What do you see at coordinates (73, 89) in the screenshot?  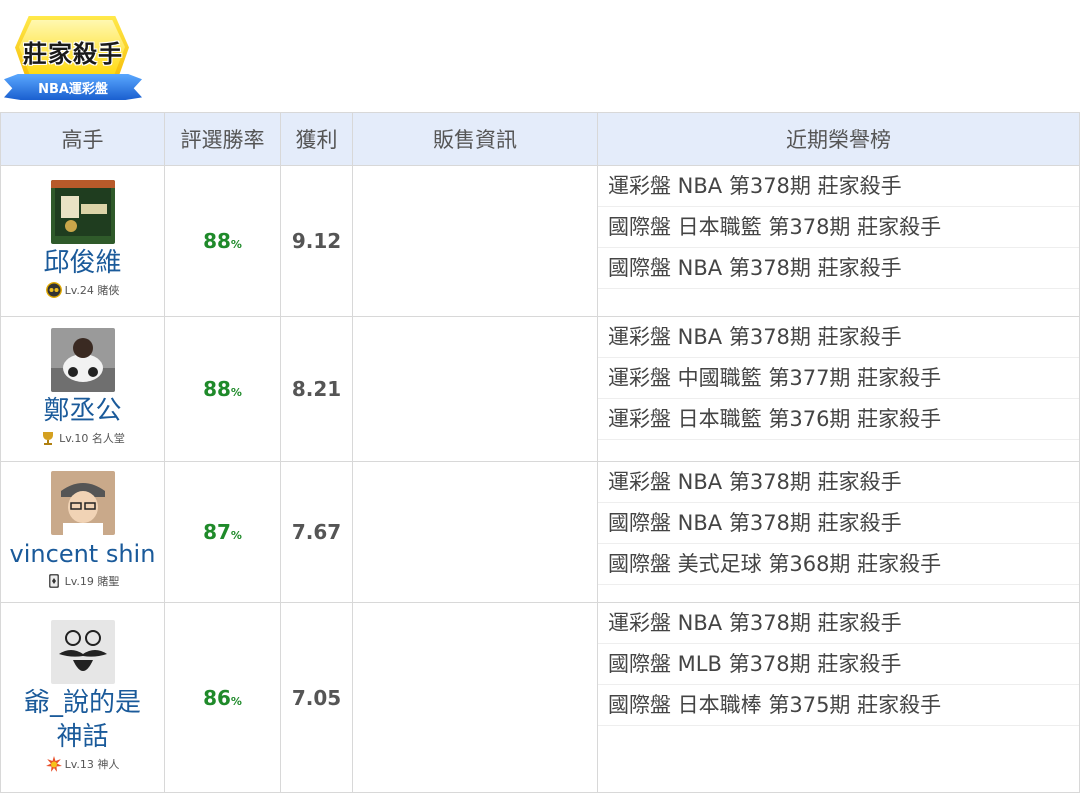 I see `logo-subtitle: NBA運彩盤` at bounding box center [73, 89].